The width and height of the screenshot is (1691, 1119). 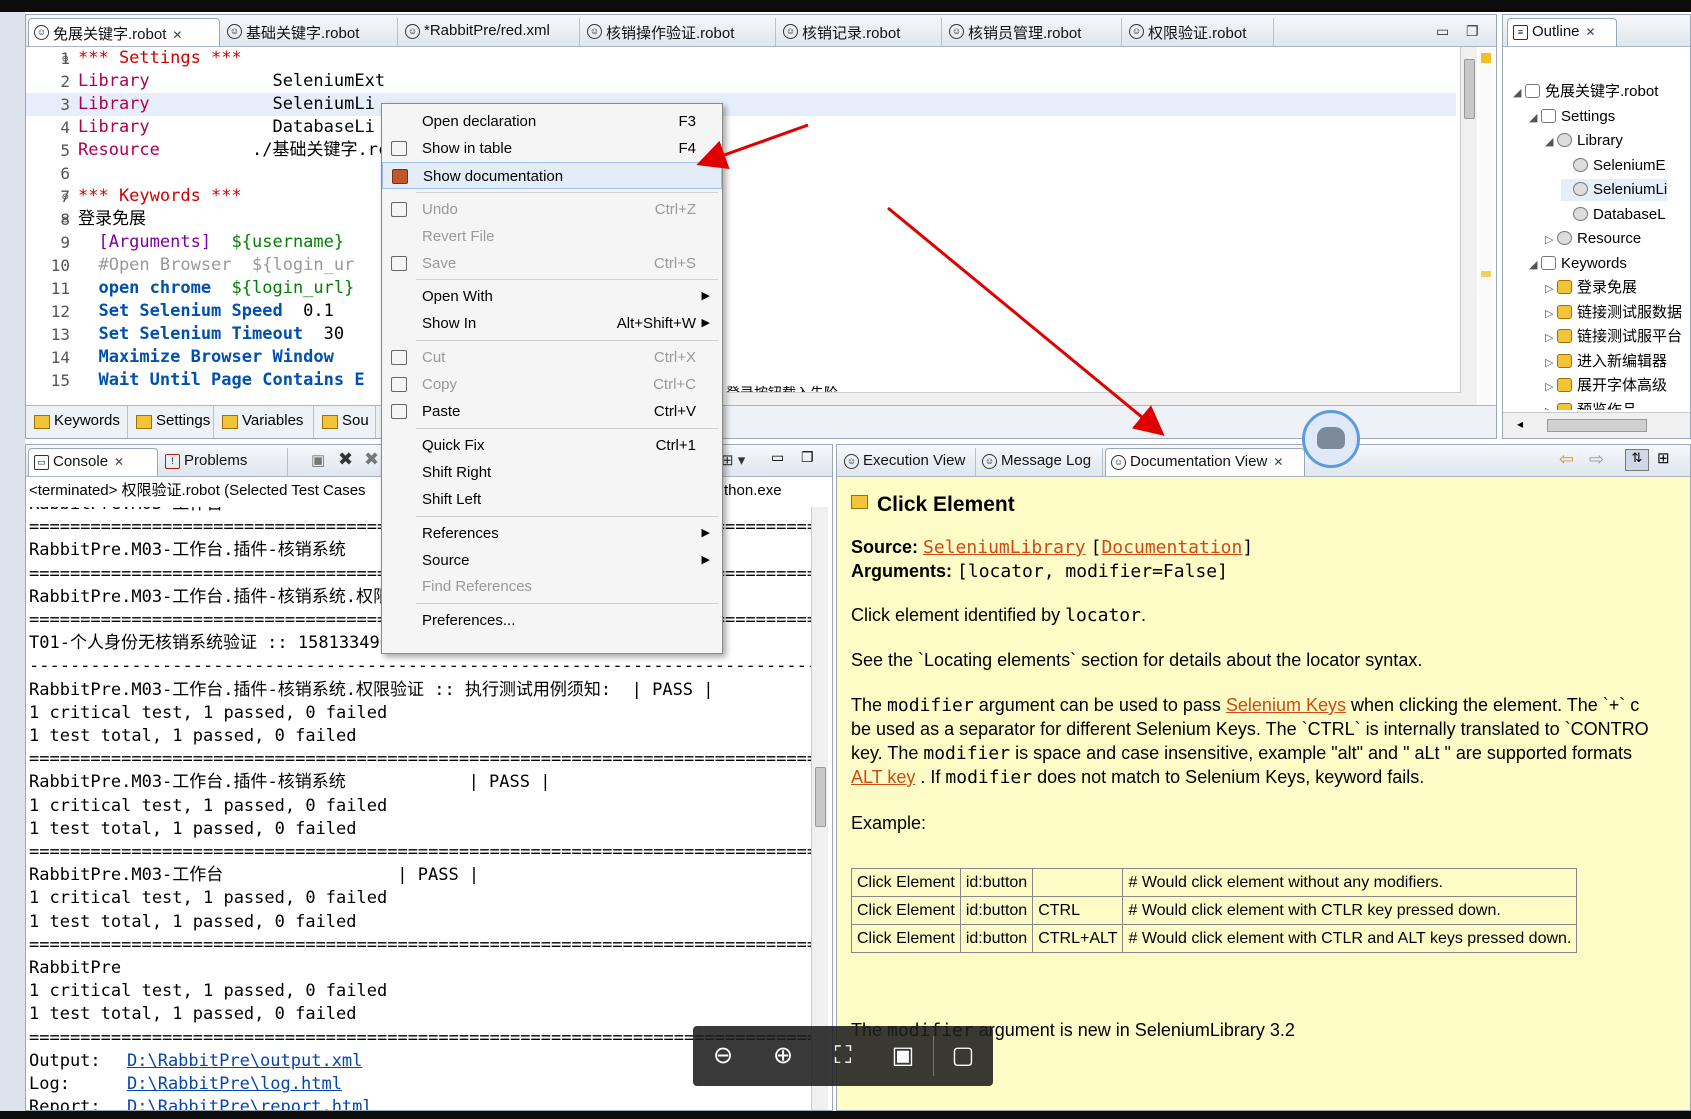 I want to click on outline-node: ▷ 预览作品, so click(x=1591, y=405).